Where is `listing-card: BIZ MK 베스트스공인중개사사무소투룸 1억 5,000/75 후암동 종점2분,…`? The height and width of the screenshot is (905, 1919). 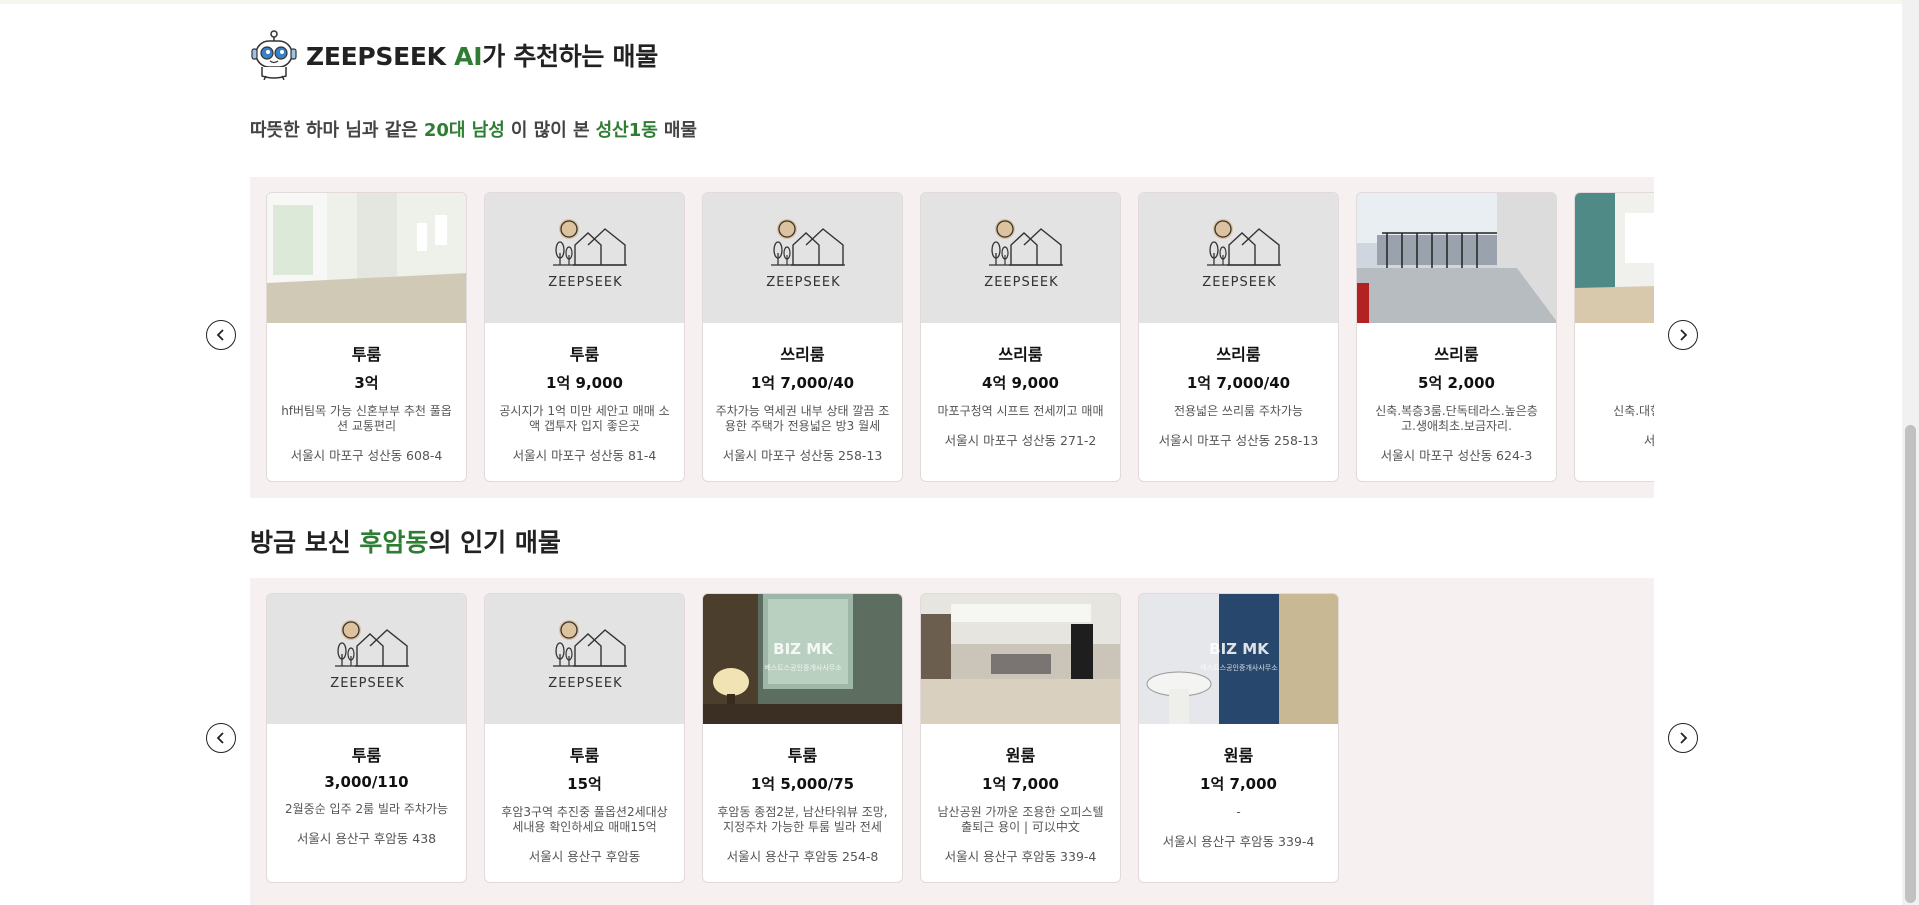
listing-card: BIZ MK 베스트스공인중개사사무소투룸 1억 5,000/75 후암동 종점2분,… is located at coordinates (802, 738).